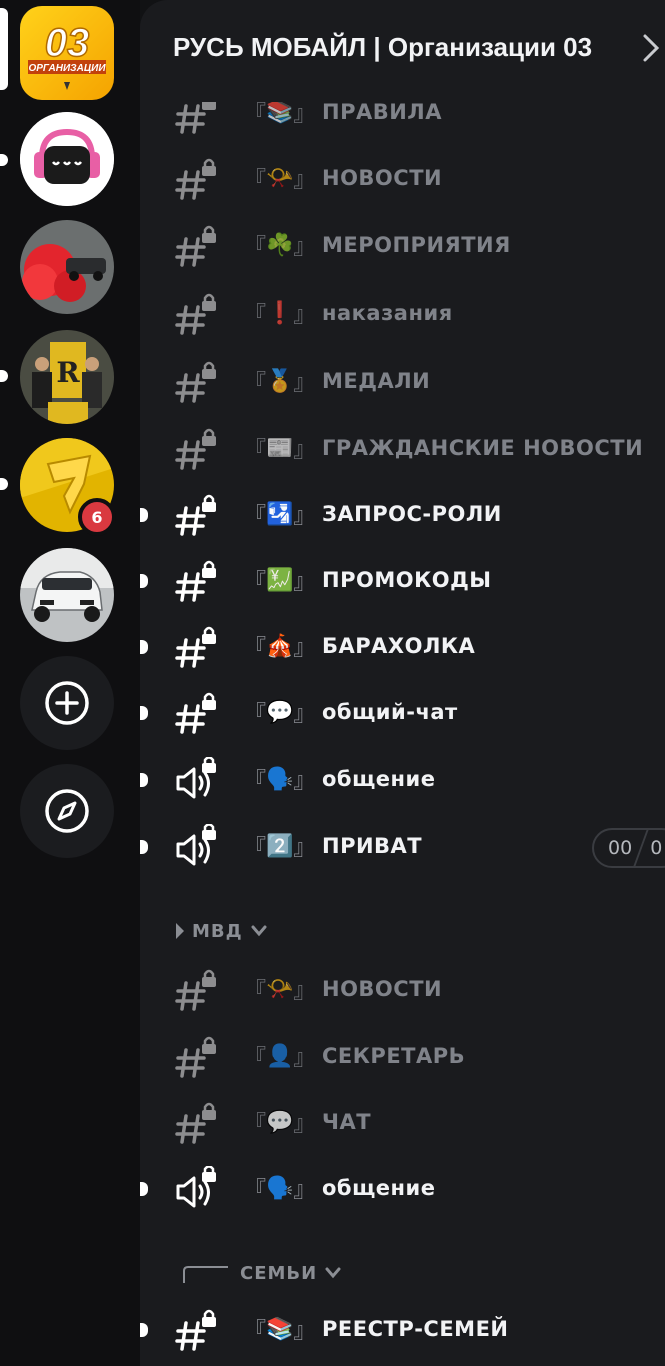 This screenshot has width=665, height=1366. Describe the element at coordinates (402, 382) in the screenshot. I see `channel-row: 『🏅』 МЕДАЛИ` at that location.